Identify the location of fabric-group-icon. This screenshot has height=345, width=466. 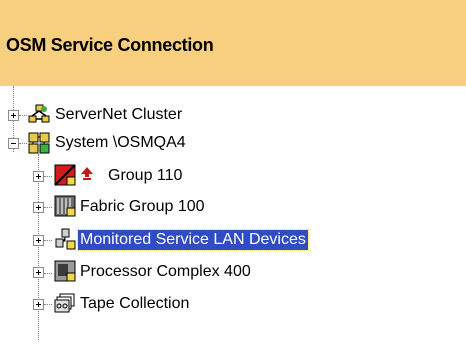
(65, 206).